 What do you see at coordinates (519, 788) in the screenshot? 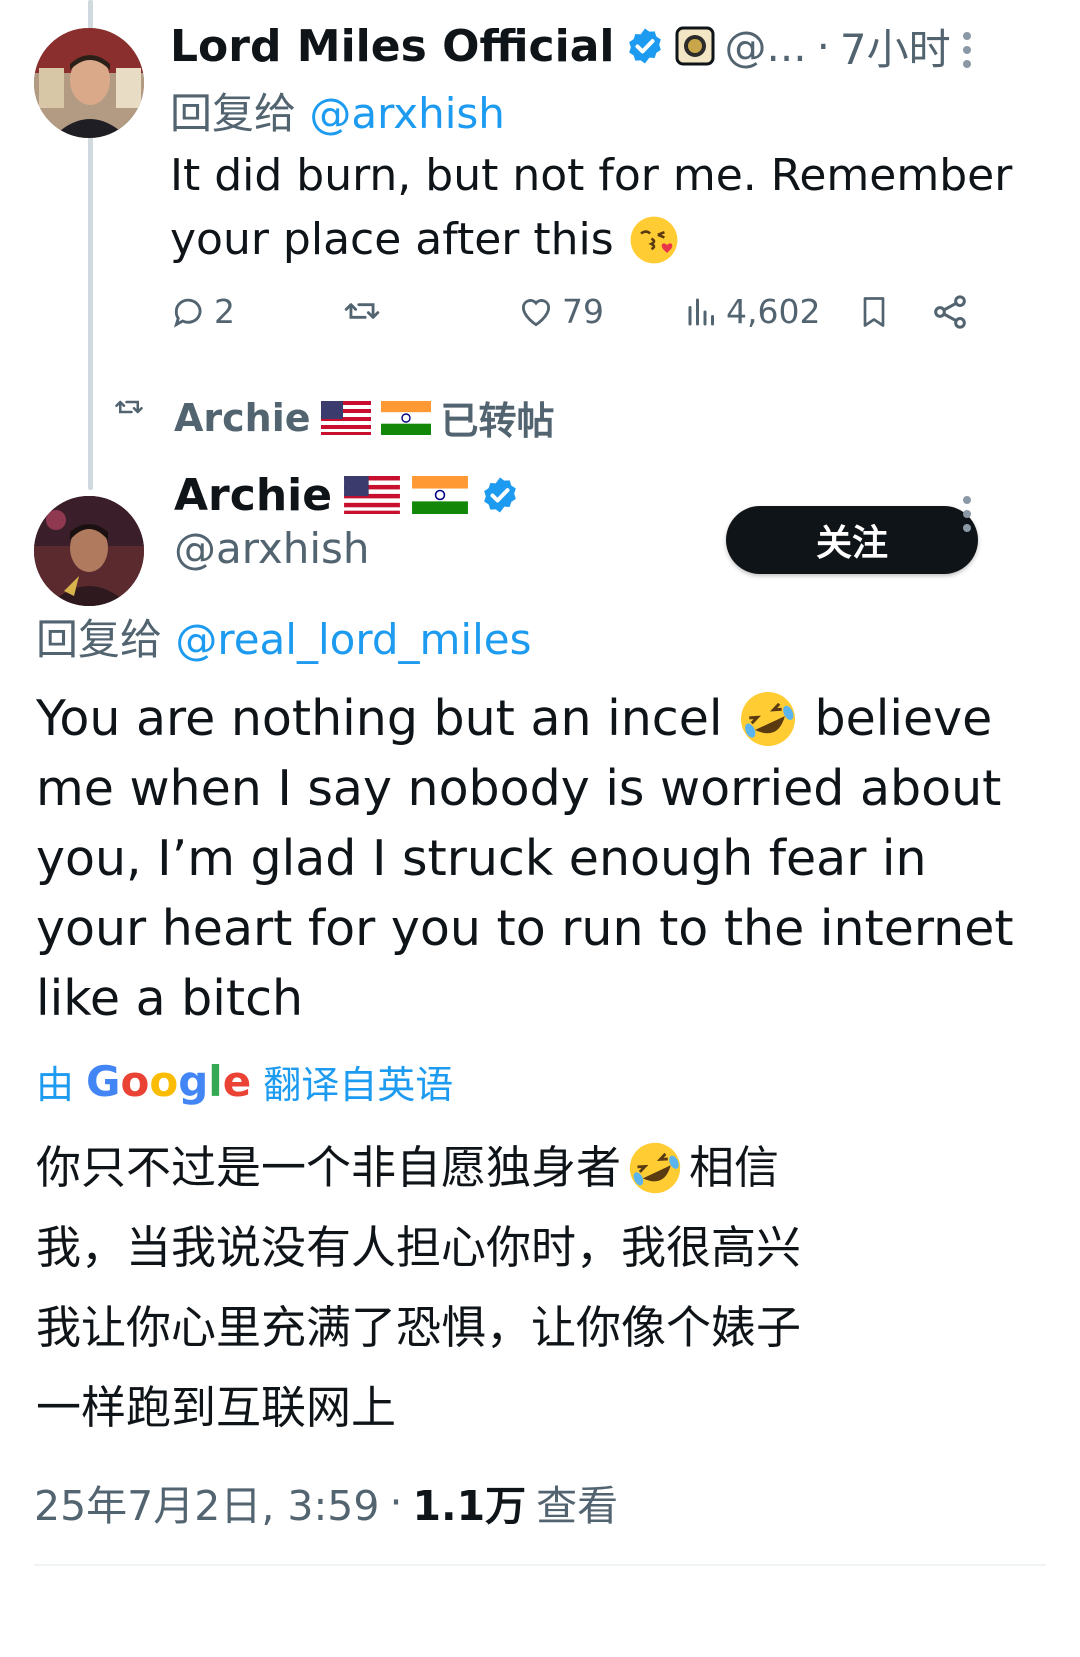
I see `tweet-text-line: me when I say nobody is worried about` at bounding box center [519, 788].